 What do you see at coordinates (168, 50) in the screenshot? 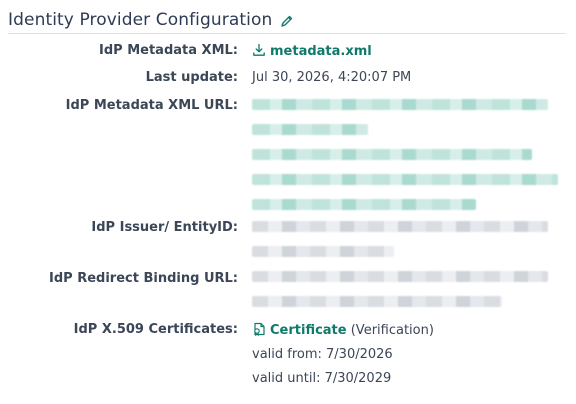
I see `label-metadata-xml: IdP Metadata XML:` at bounding box center [168, 50].